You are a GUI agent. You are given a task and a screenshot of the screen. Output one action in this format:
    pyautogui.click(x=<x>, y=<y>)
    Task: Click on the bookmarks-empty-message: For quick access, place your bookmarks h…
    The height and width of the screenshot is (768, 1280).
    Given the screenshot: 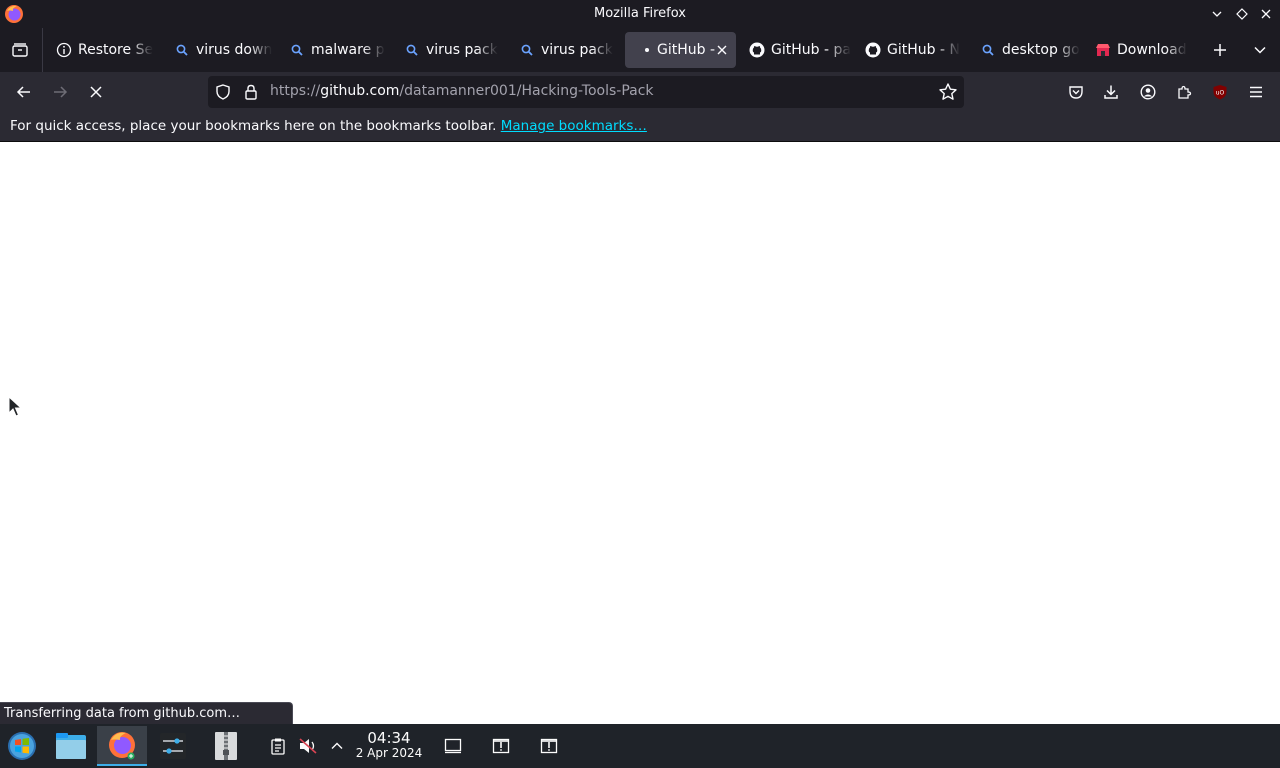 What is the action you would take?
    pyautogui.click(x=328, y=126)
    